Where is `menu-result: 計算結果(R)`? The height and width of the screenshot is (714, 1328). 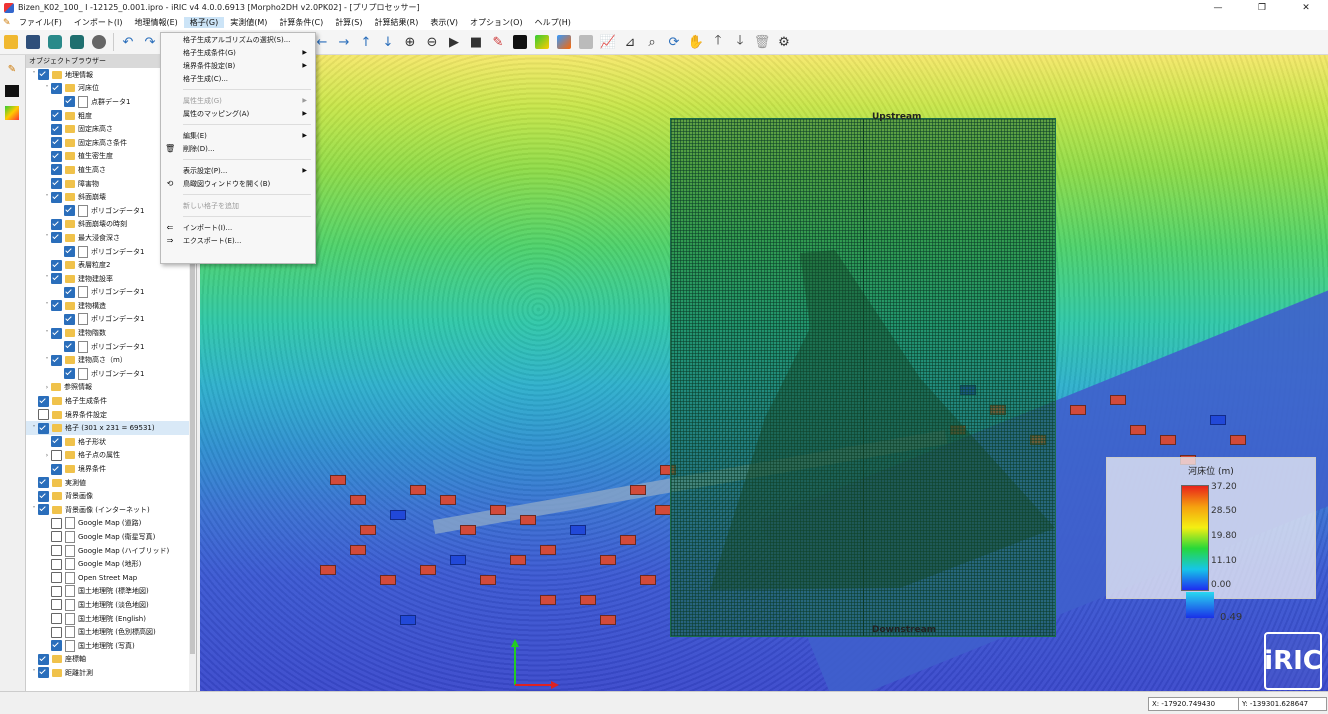 menu-result: 計算結果(R) is located at coordinates (397, 22).